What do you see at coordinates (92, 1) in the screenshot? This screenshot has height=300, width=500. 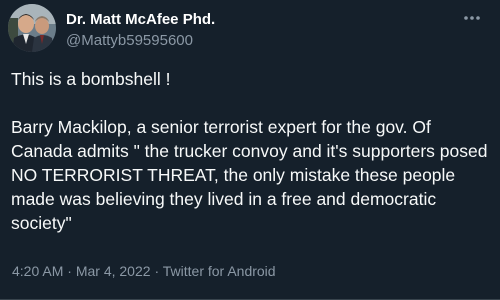 I see `previous-content-fragment` at bounding box center [92, 1].